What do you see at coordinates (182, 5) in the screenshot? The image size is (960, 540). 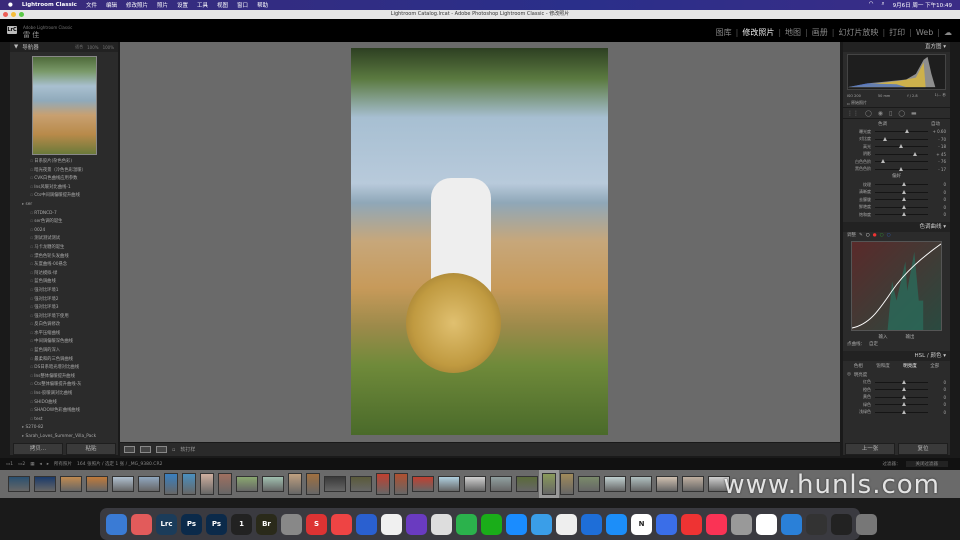 I see `menu-settings: 设置` at bounding box center [182, 5].